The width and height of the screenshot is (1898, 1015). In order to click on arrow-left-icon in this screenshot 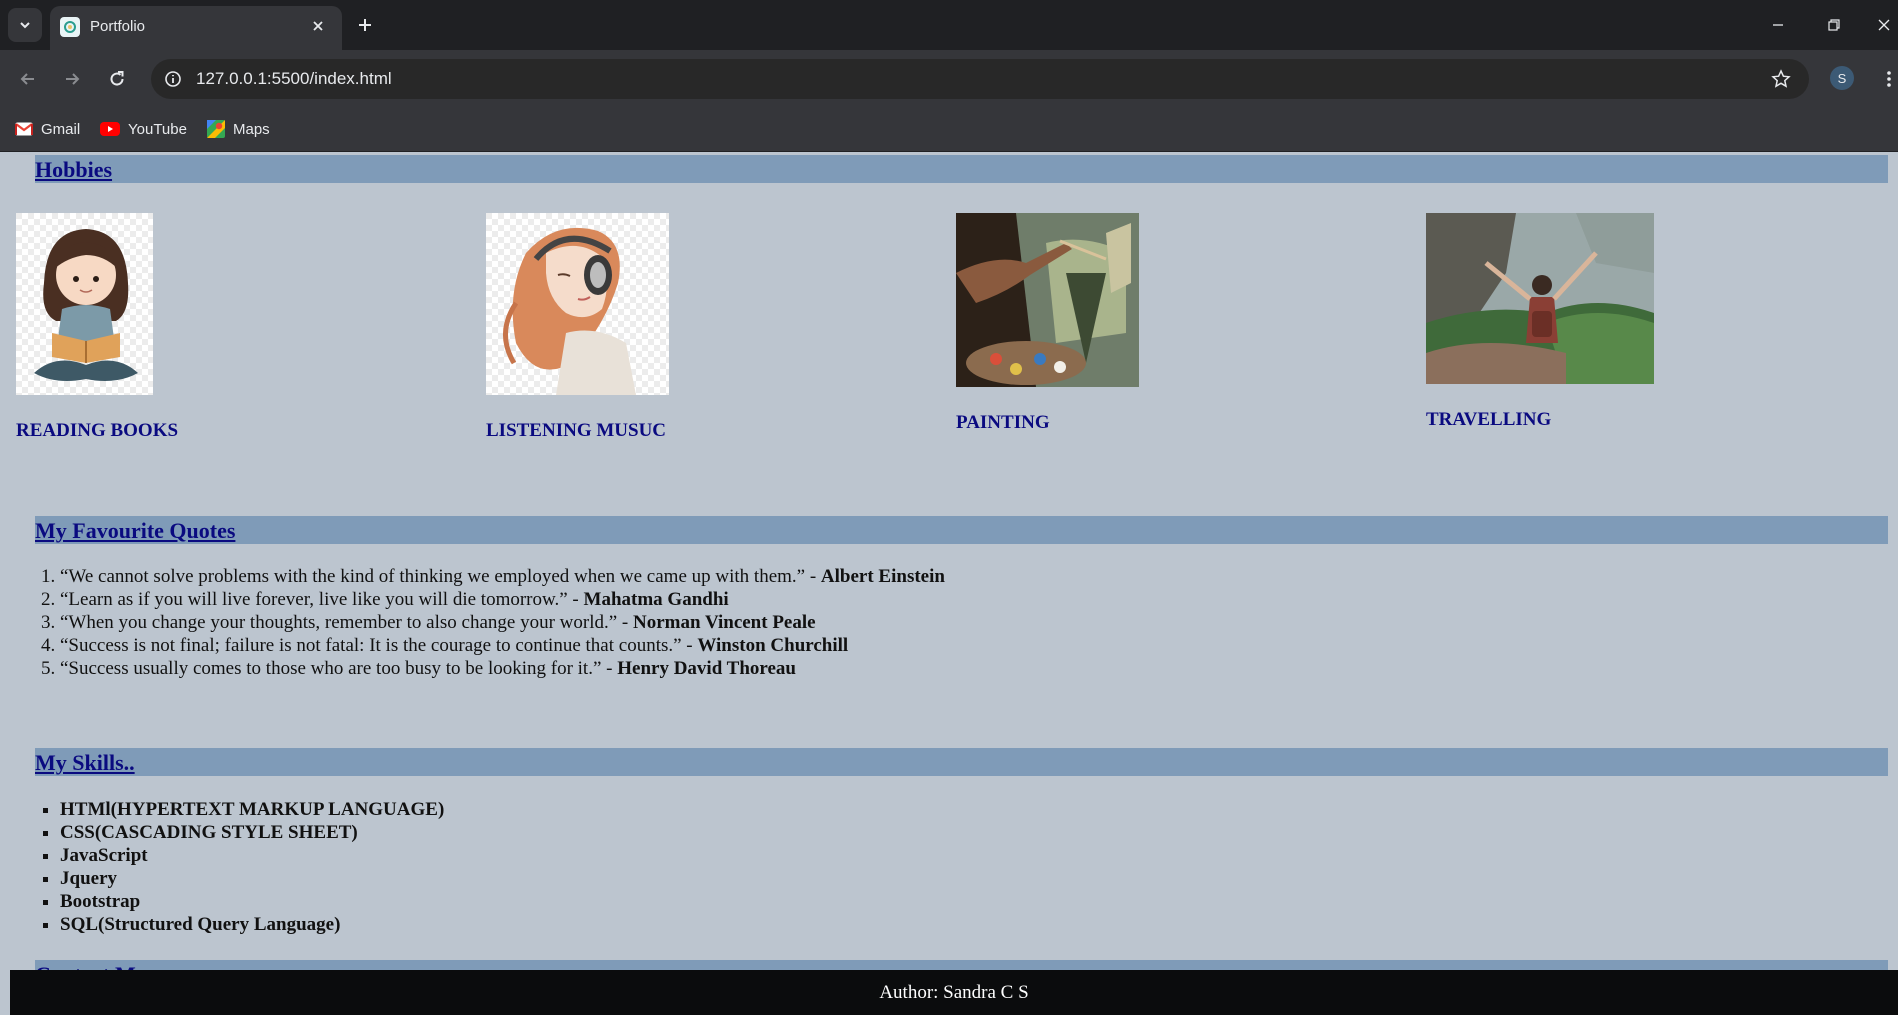, I will do `click(27, 79)`.